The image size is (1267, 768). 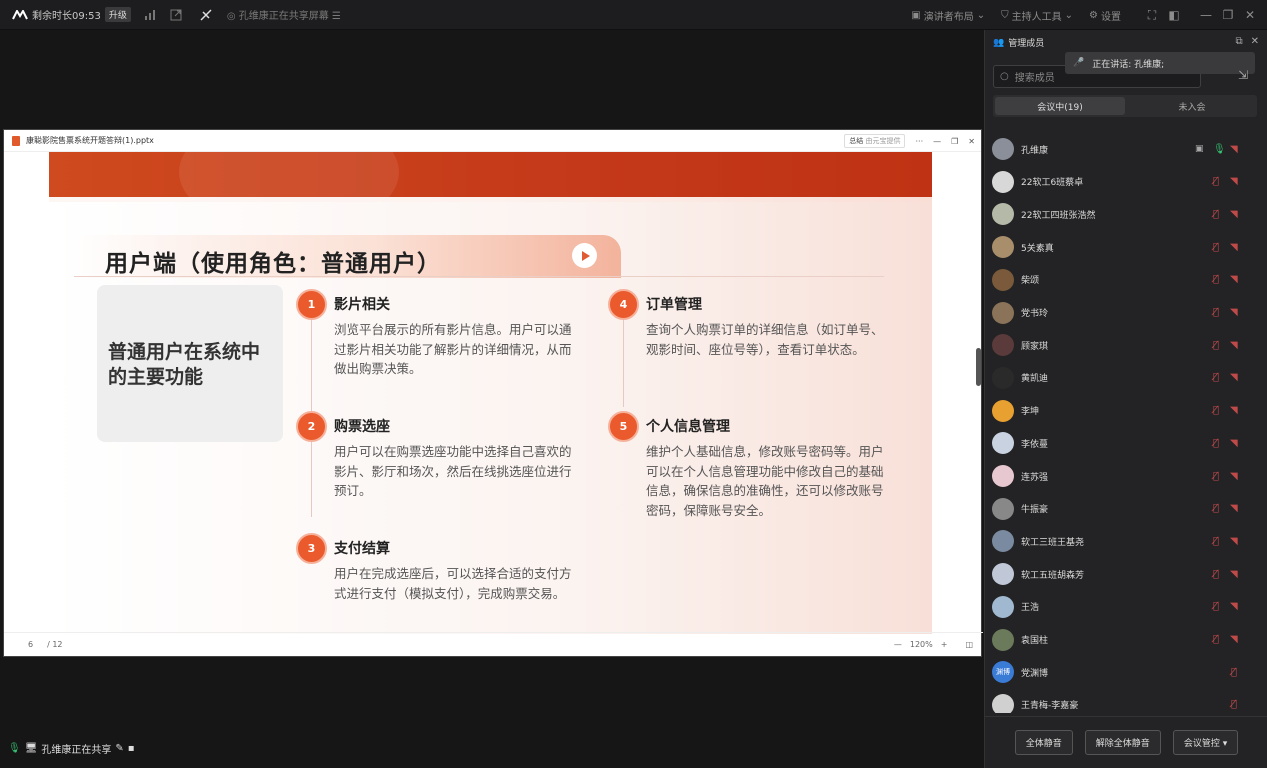 I want to click on play-icon, so click(x=584, y=255).